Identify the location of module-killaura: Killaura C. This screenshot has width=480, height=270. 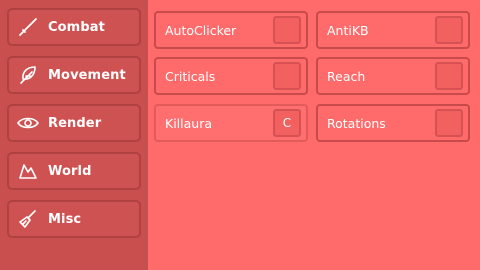
(231, 123).